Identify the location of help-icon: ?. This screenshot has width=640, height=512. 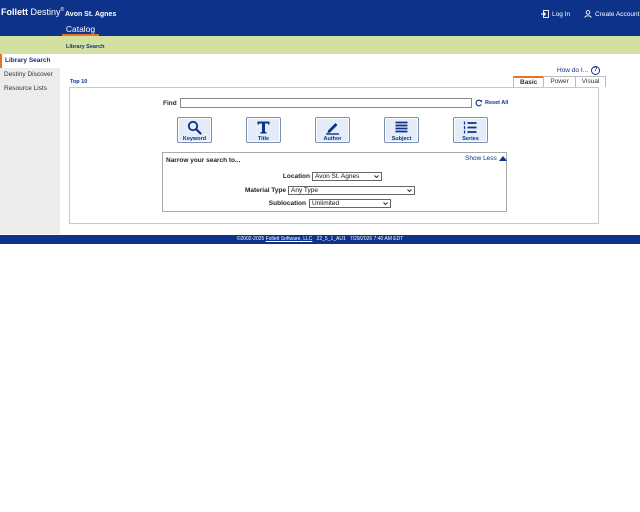
(596, 70).